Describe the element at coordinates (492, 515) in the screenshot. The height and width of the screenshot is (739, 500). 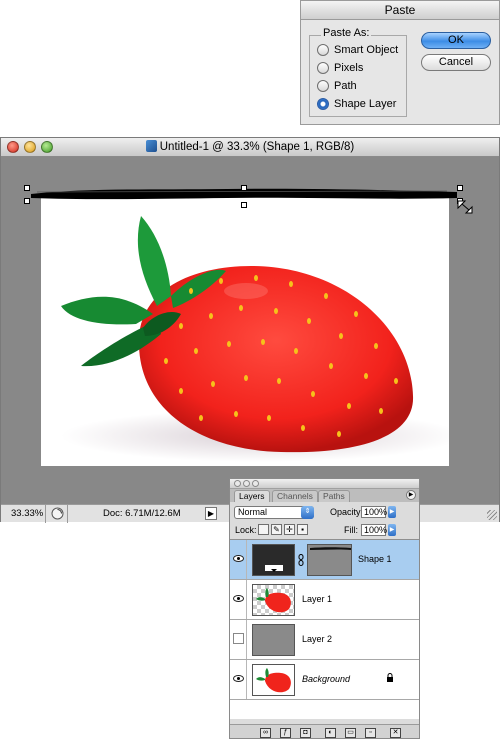
I see `resize-grip-icon` at that location.